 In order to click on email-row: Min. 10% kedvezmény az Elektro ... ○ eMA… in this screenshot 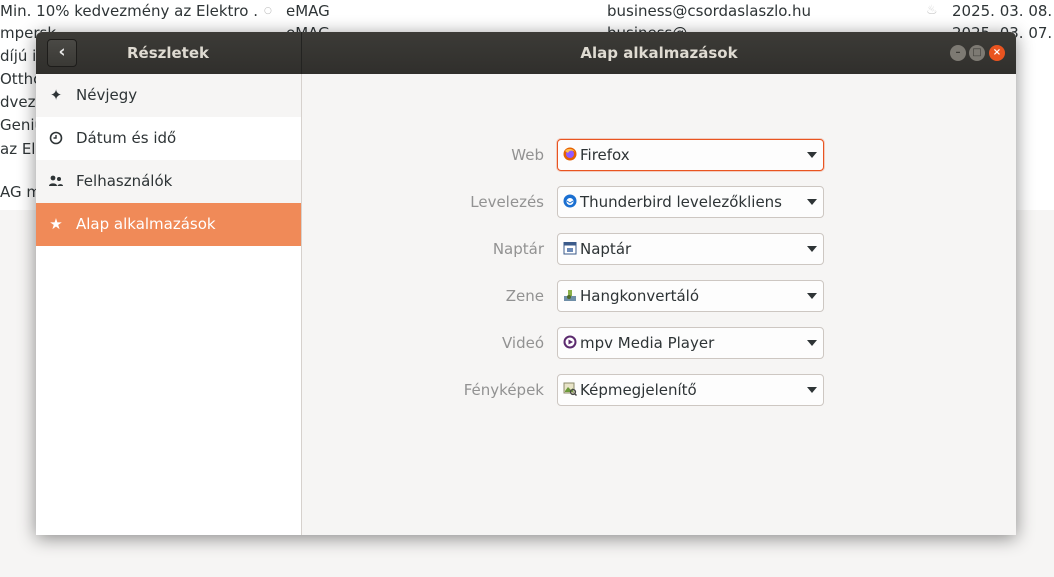, I will do `click(527, 11)`.